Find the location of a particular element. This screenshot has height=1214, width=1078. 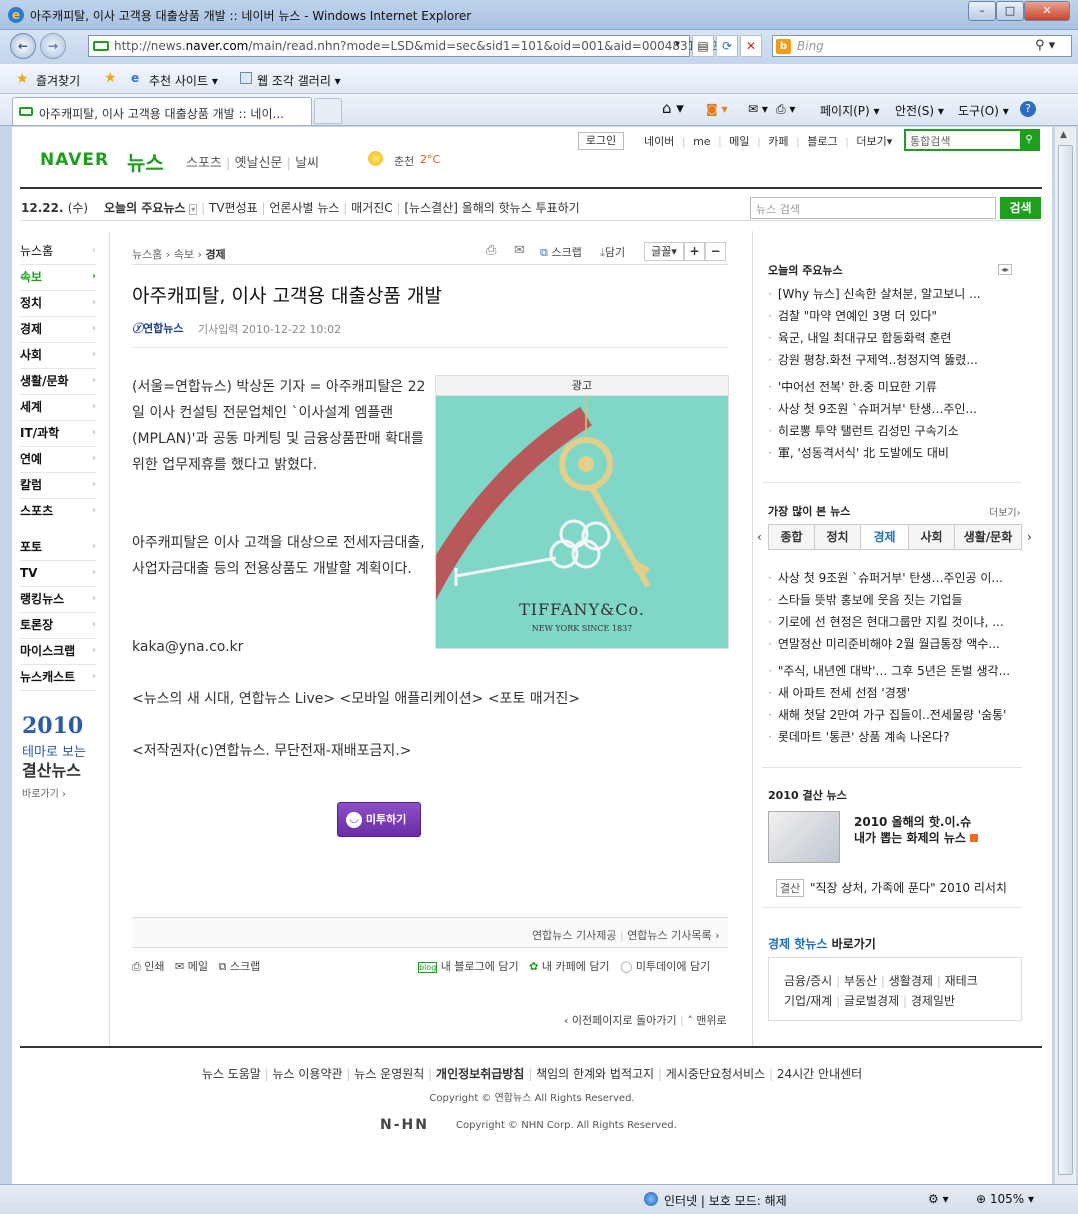

scroll-thumb is located at coordinates (1065, 660).